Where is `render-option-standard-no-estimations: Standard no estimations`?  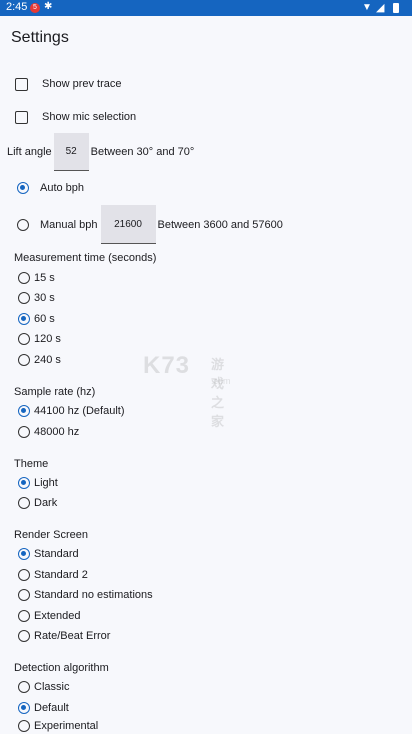 render-option-standard-no-estimations: Standard no estimations is located at coordinates (85, 595).